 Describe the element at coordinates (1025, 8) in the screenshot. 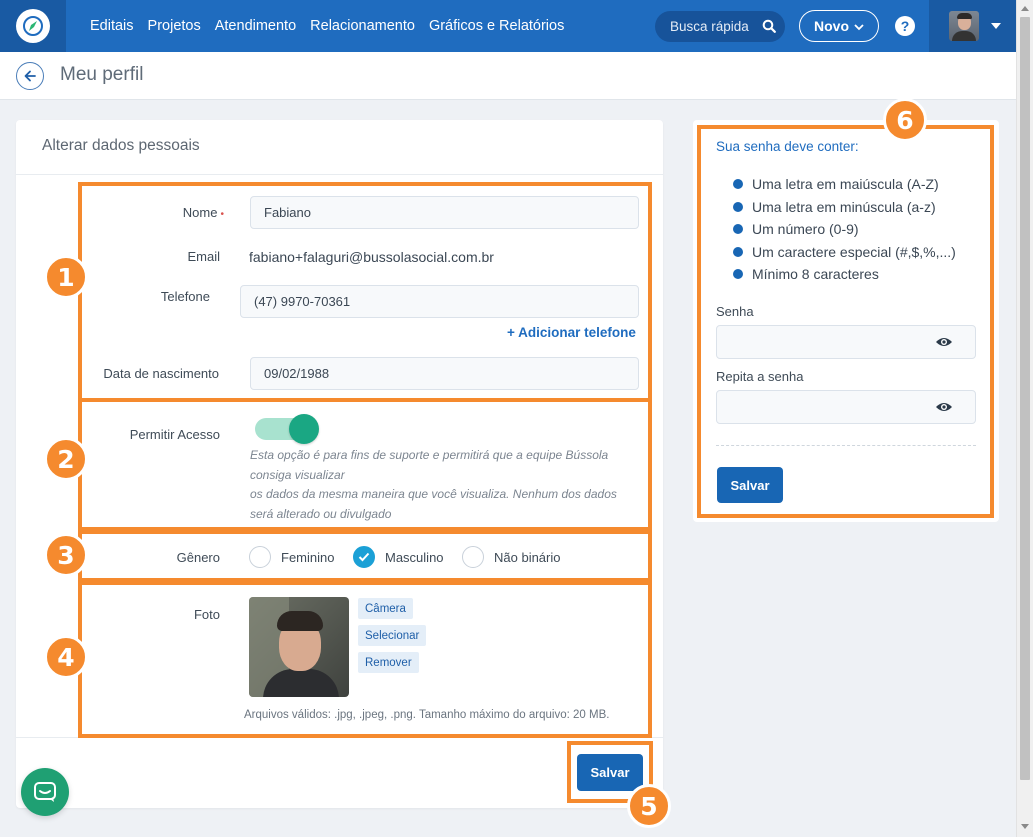

I see `scroll-up-arrow-icon` at that location.